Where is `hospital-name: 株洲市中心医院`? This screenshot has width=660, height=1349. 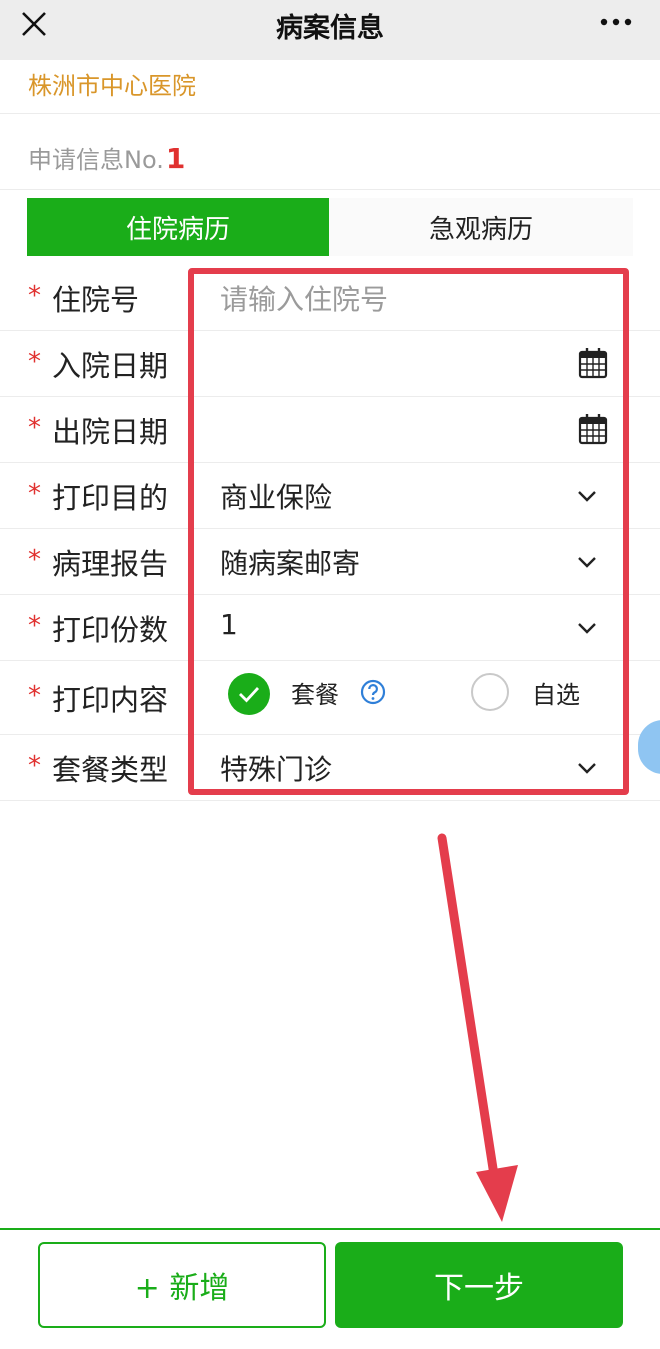 hospital-name: 株洲市中心医院 is located at coordinates (112, 86).